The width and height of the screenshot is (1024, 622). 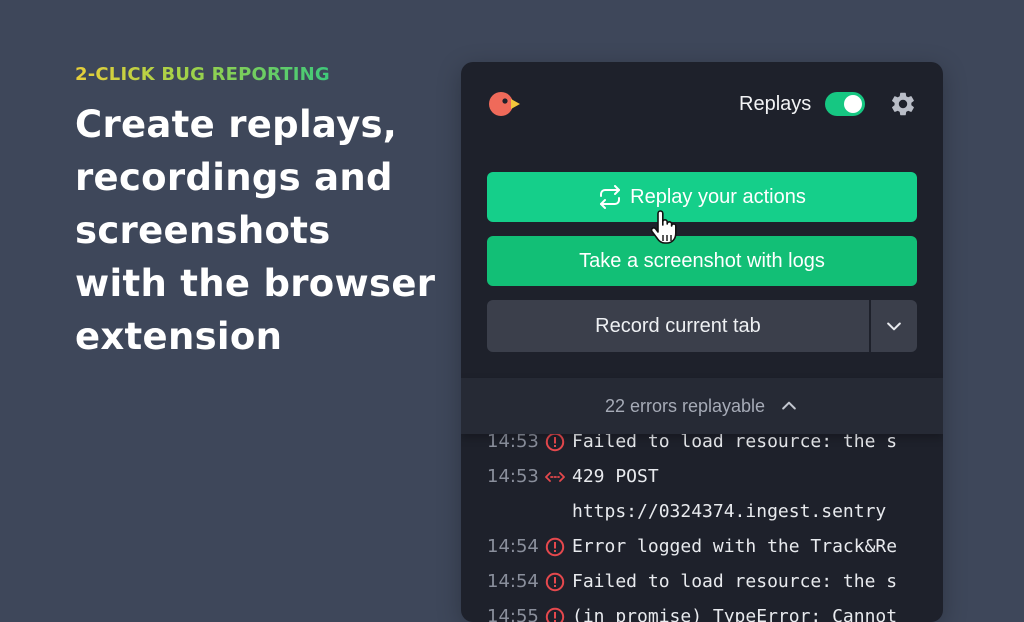 What do you see at coordinates (735, 546) in the screenshot?
I see `log-message: Error logged with the Track&Re` at bounding box center [735, 546].